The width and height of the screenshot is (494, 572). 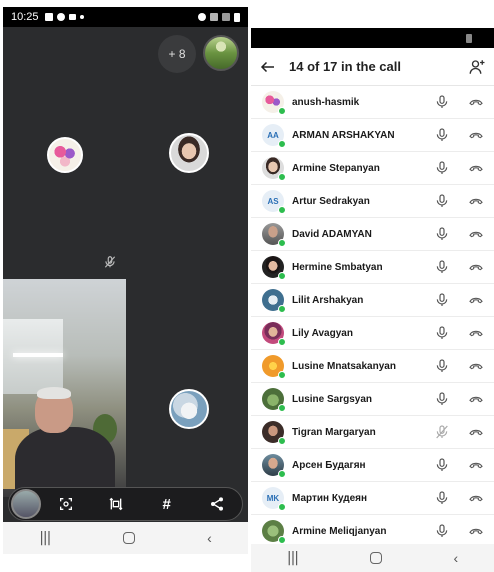 What do you see at coordinates (274, 202) in the screenshot?
I see `avatar: AS` at bounding box center [274, 202].